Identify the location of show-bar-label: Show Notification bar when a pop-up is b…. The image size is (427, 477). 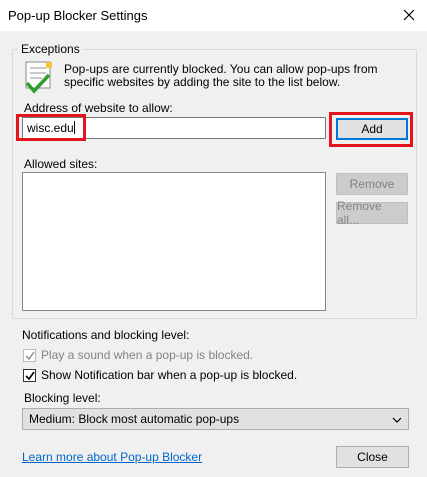
(169, 375).